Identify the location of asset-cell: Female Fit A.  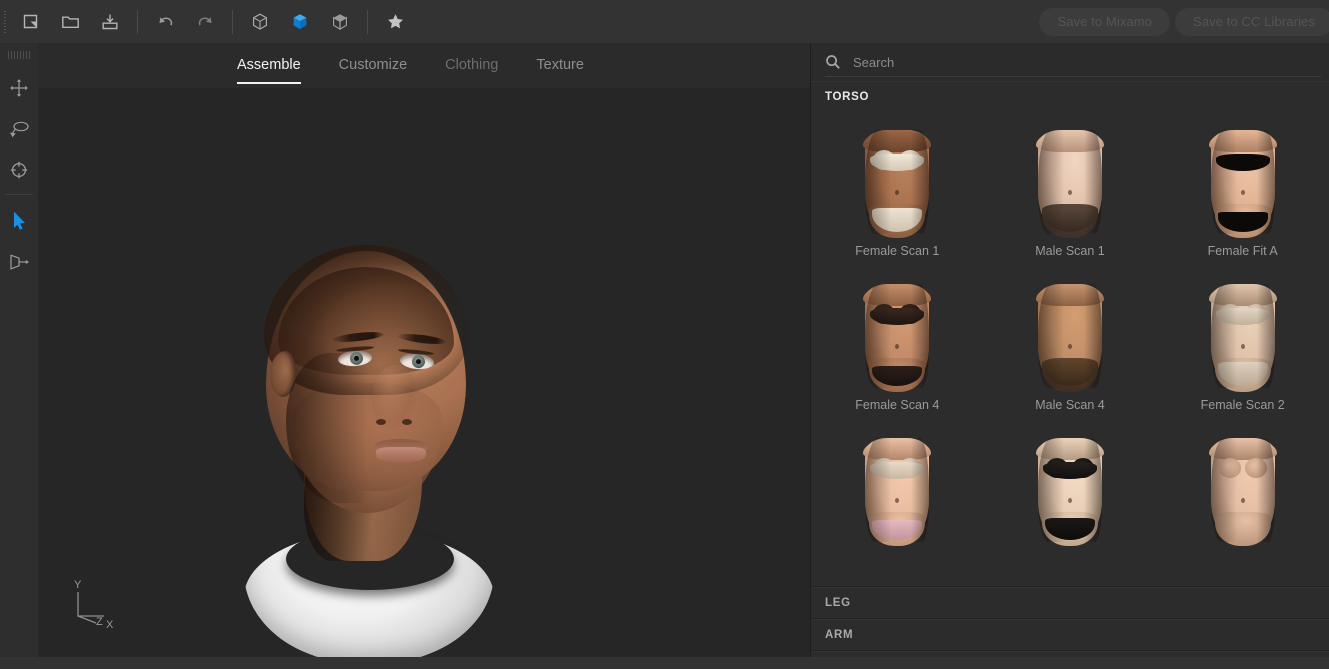
(1242, 193).